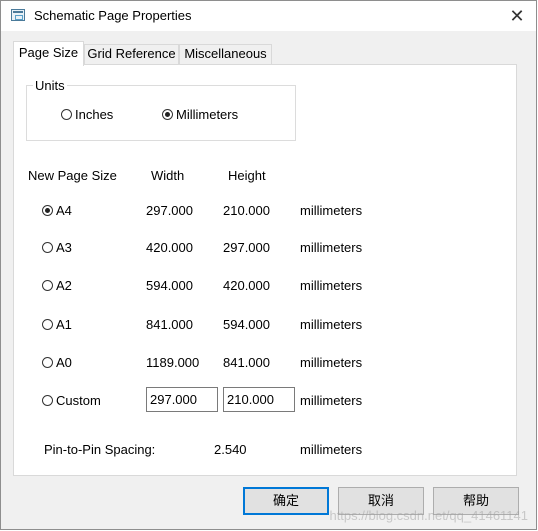 The height and width of the screenshot is (531, 538). I want to click on a2-width: 594.000, so click(169, 285).